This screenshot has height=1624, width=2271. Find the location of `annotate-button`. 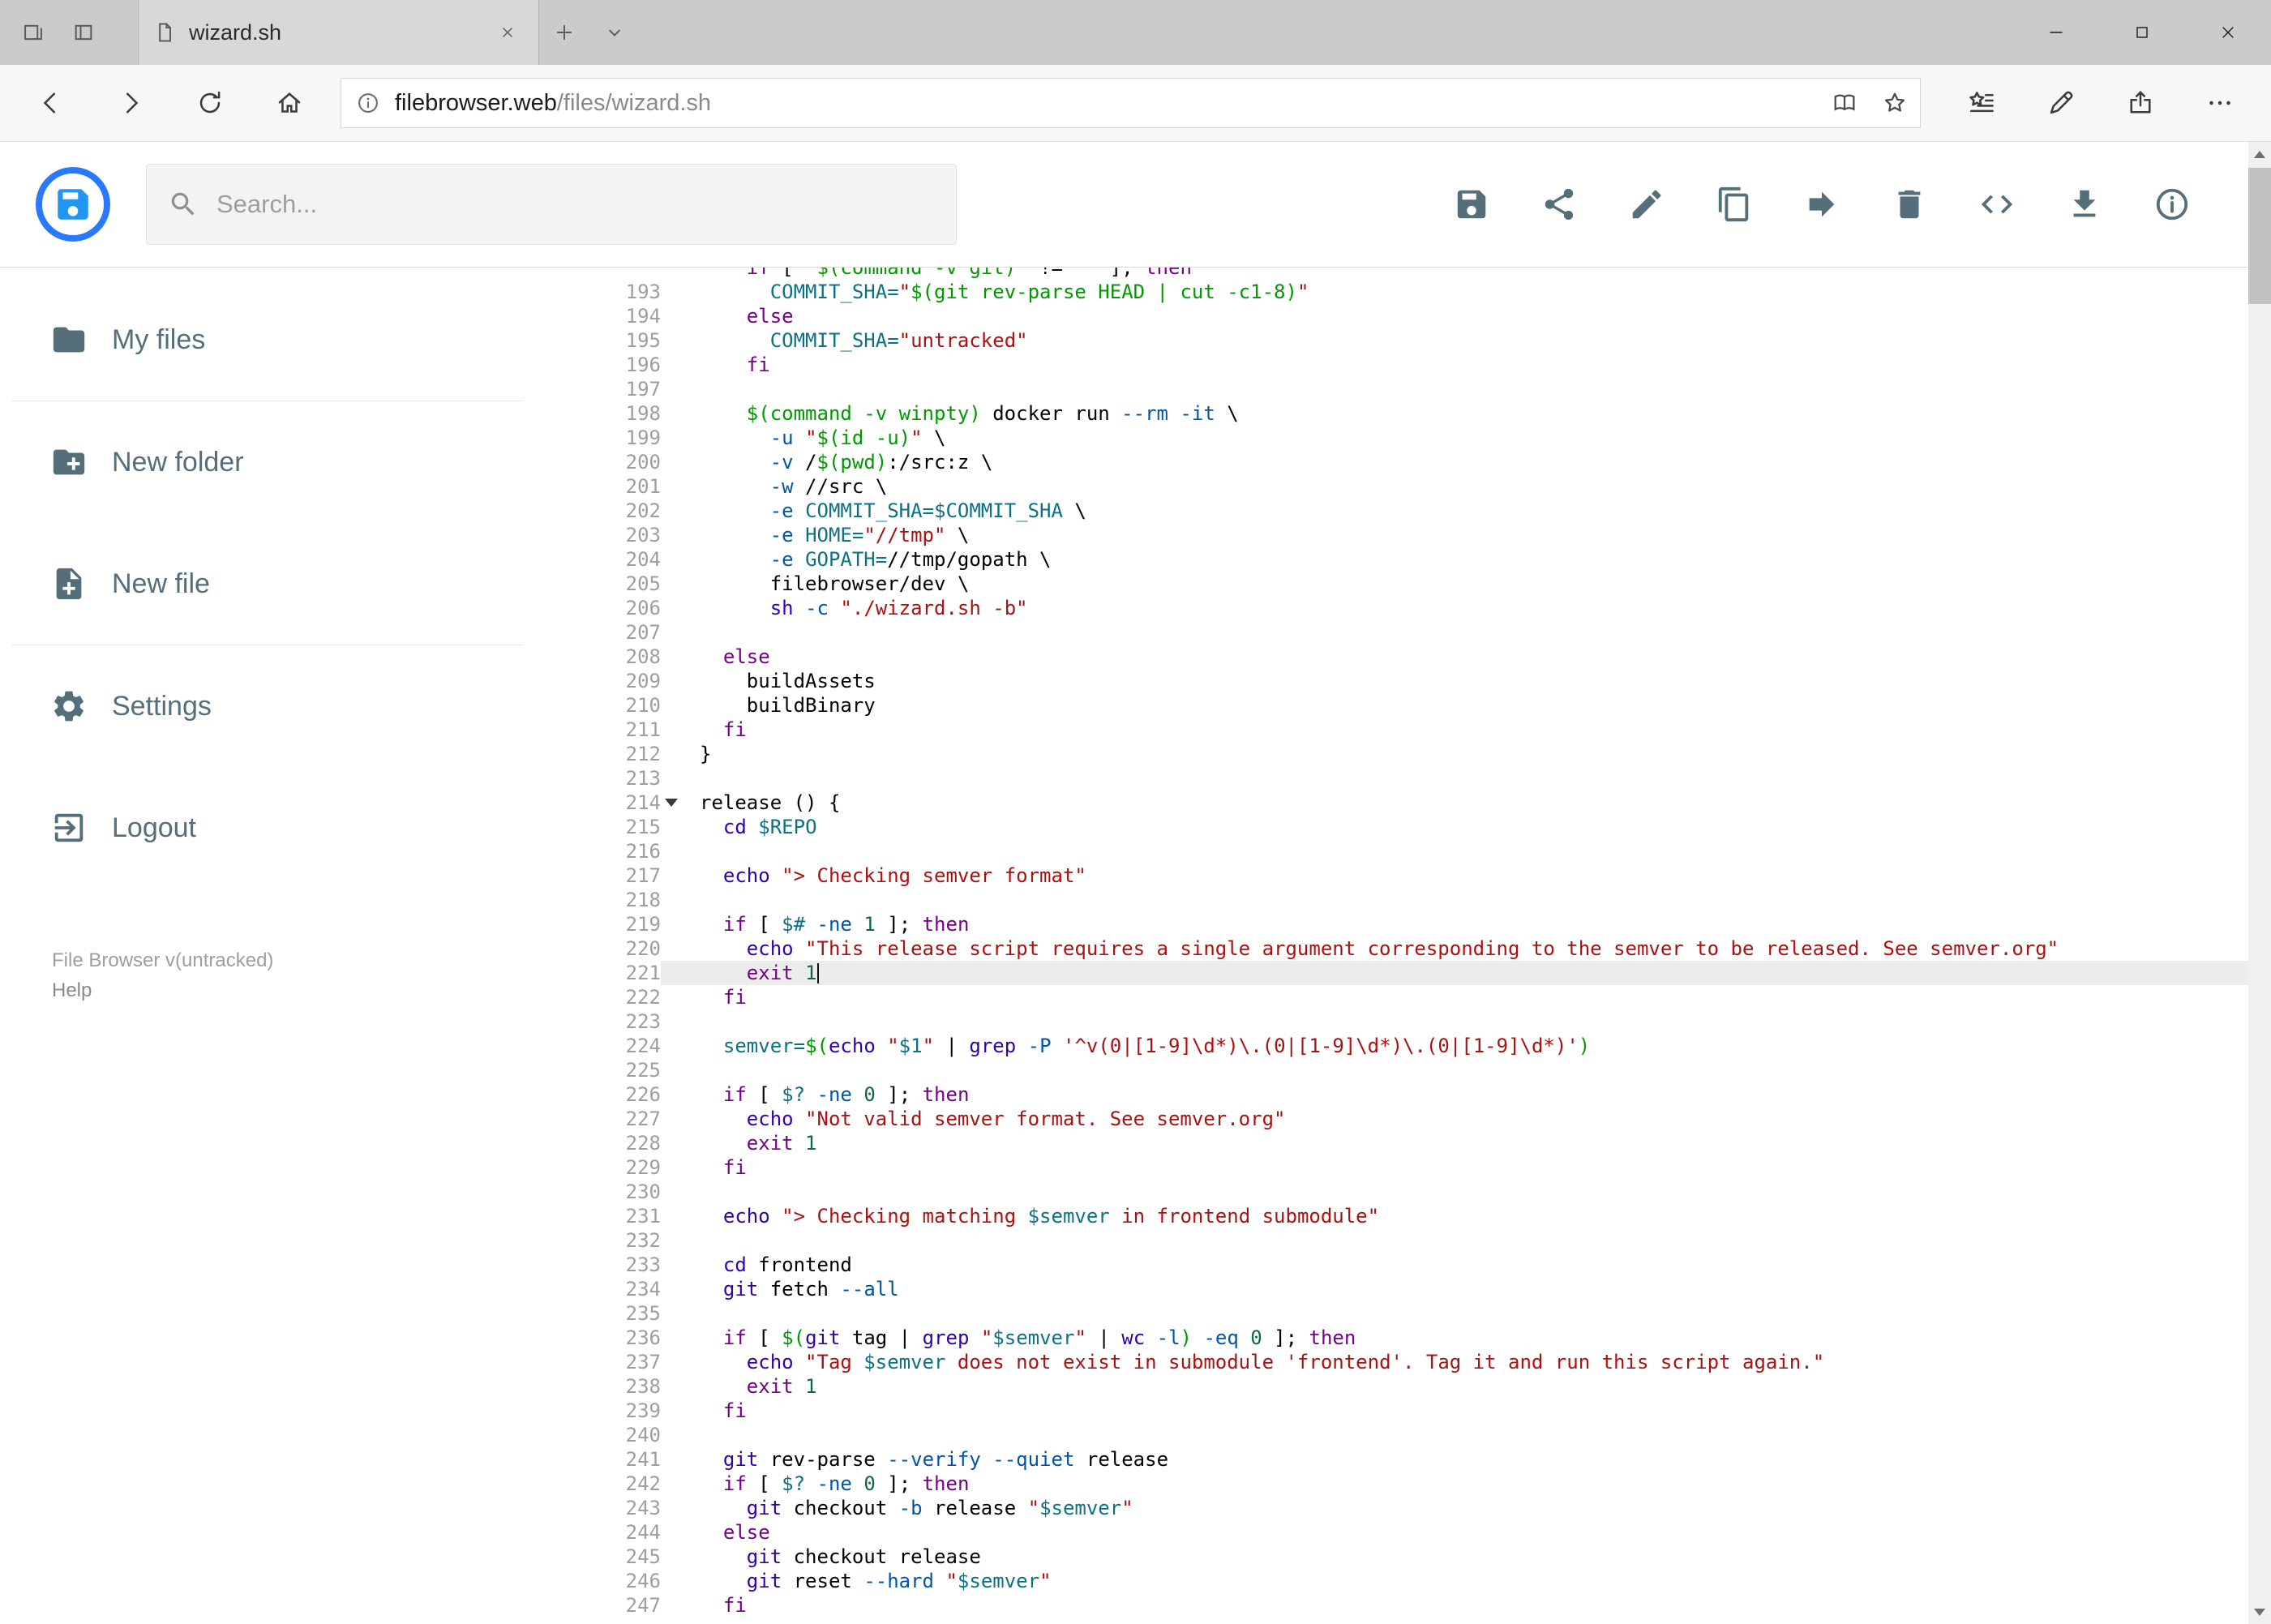

annotate-button is located at coordinates (2061, 103).